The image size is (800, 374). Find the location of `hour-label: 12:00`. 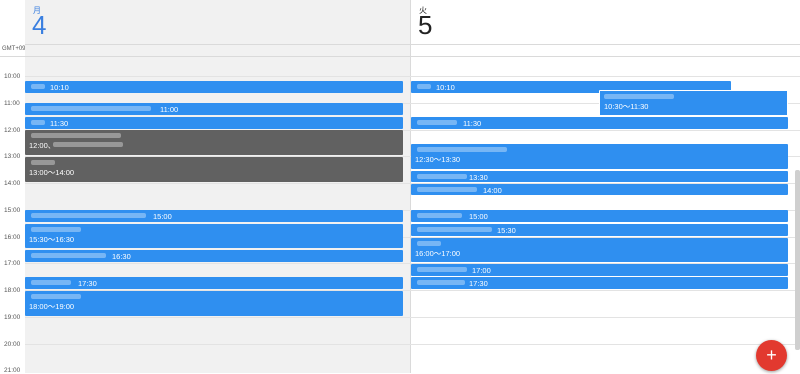

hour-label: 12:00 is located at coordinates (12, 130).